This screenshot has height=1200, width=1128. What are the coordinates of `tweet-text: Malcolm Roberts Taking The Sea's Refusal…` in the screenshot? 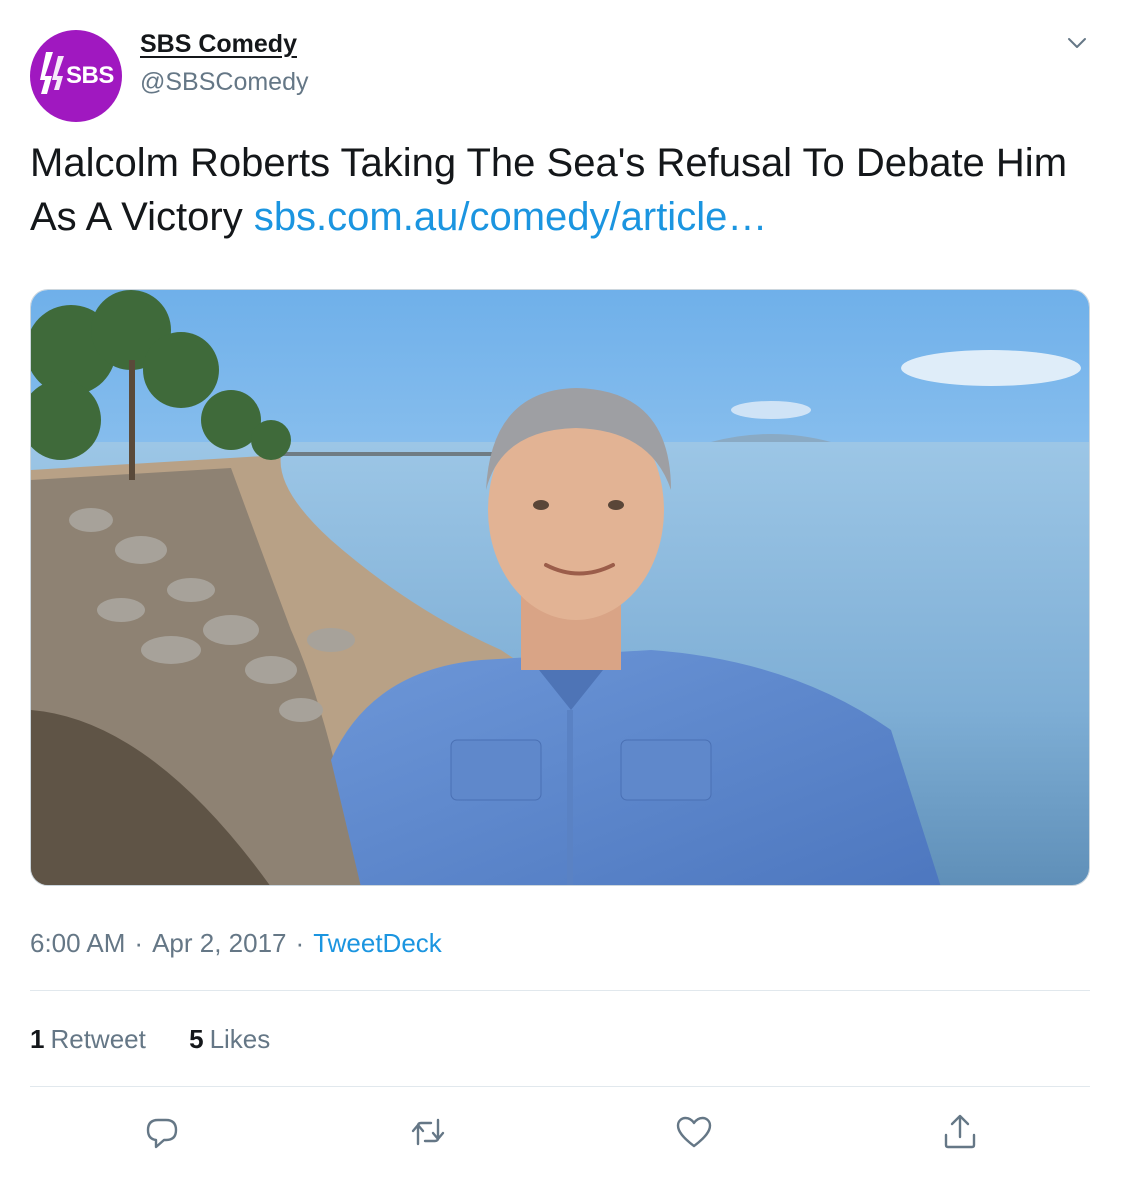 It's located at (560, 190).